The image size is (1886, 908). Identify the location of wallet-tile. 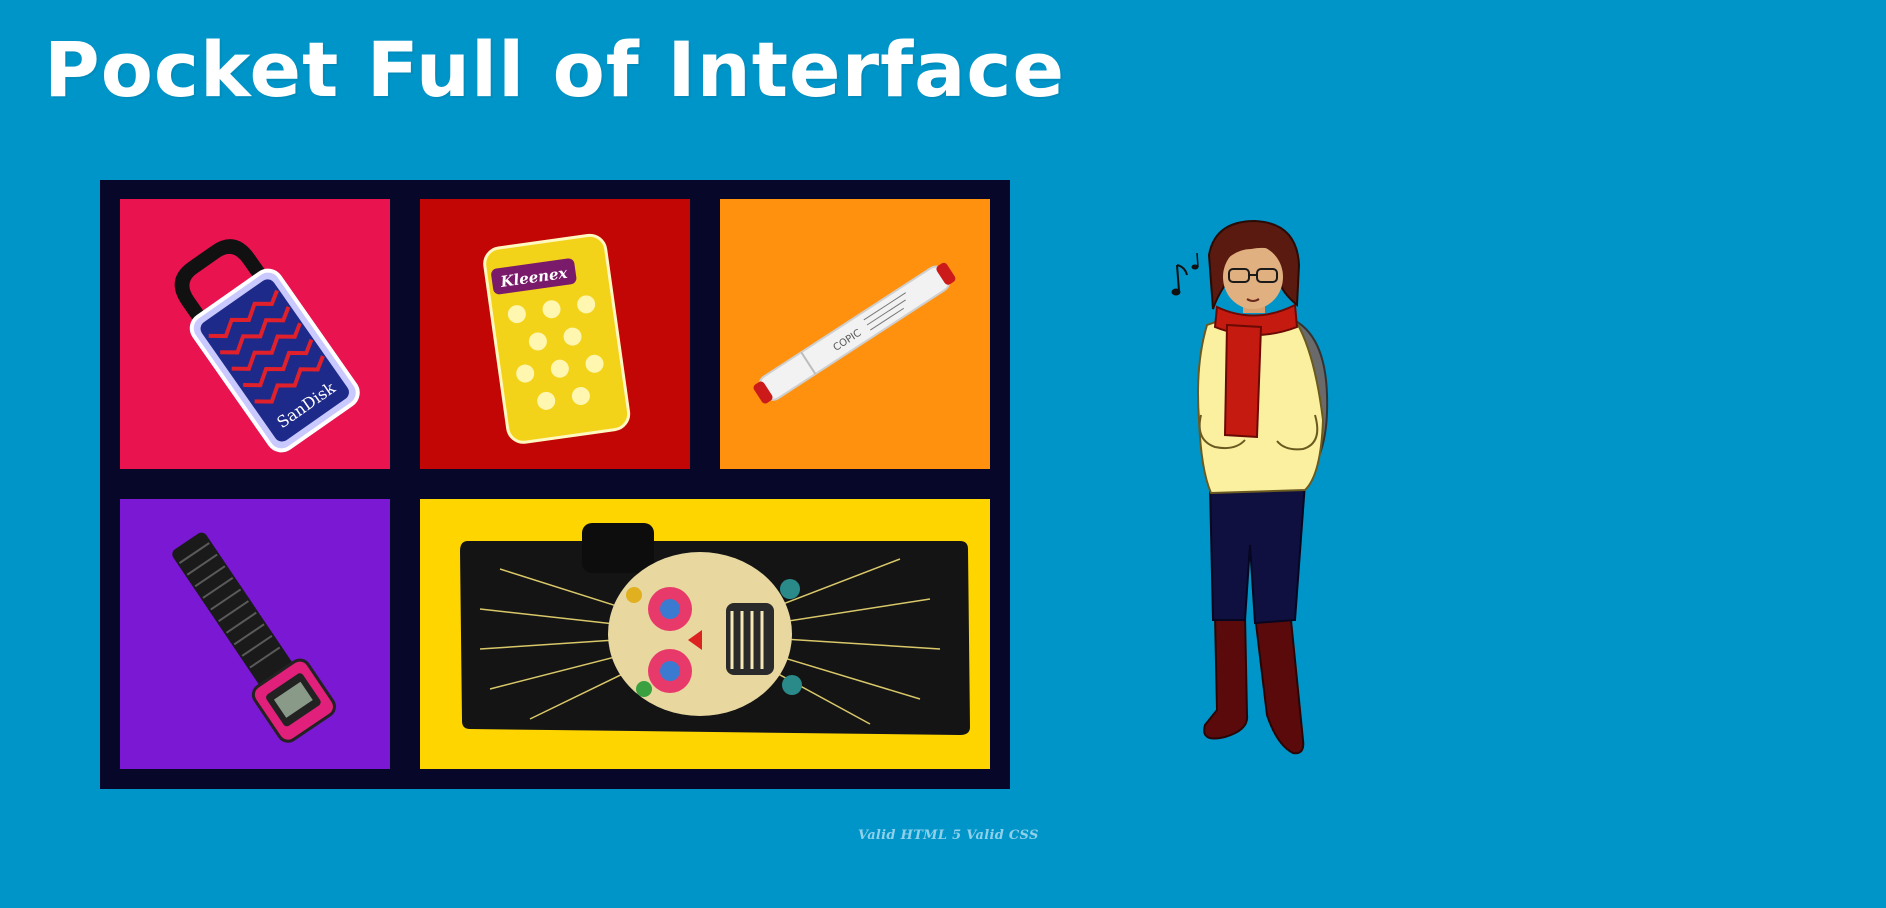
(705, 634).